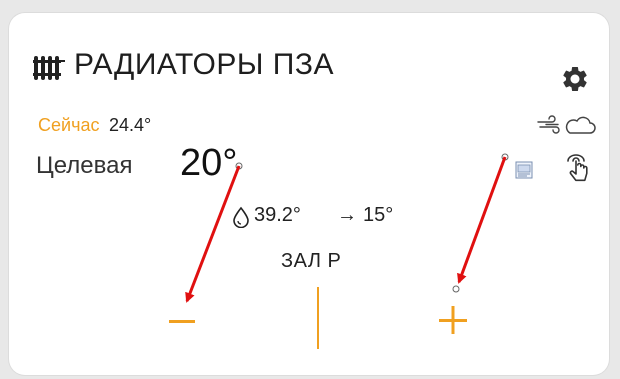 This screenshot has width=620, height=379. What do you see at coordinates (277, 215) in the screenshot?
I see `water-temp-value: 39.2°` at bounding box center [277, 215].